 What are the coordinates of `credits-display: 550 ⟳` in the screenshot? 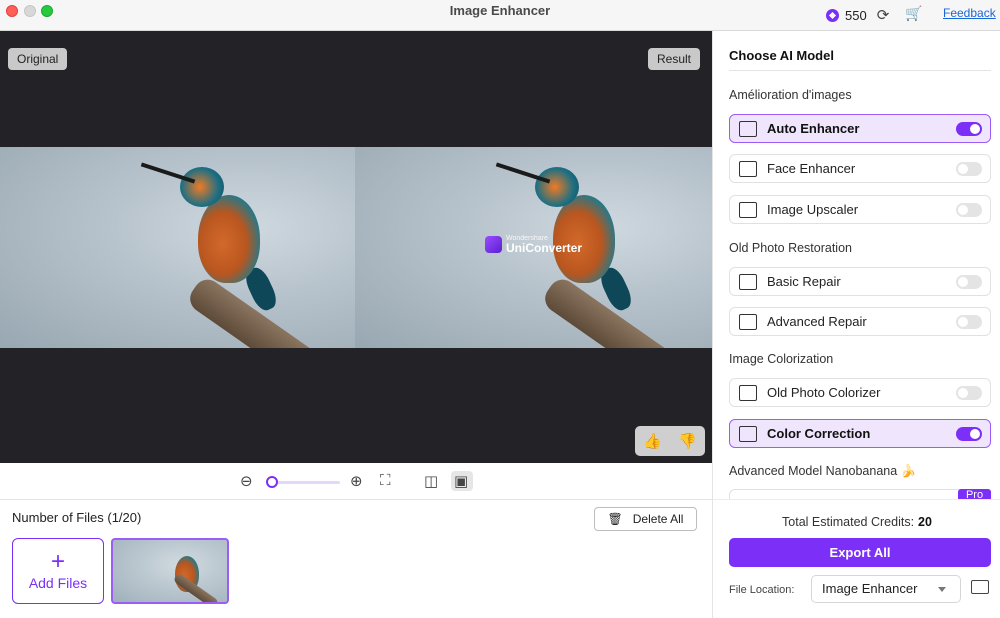 It's located at (857, 15).